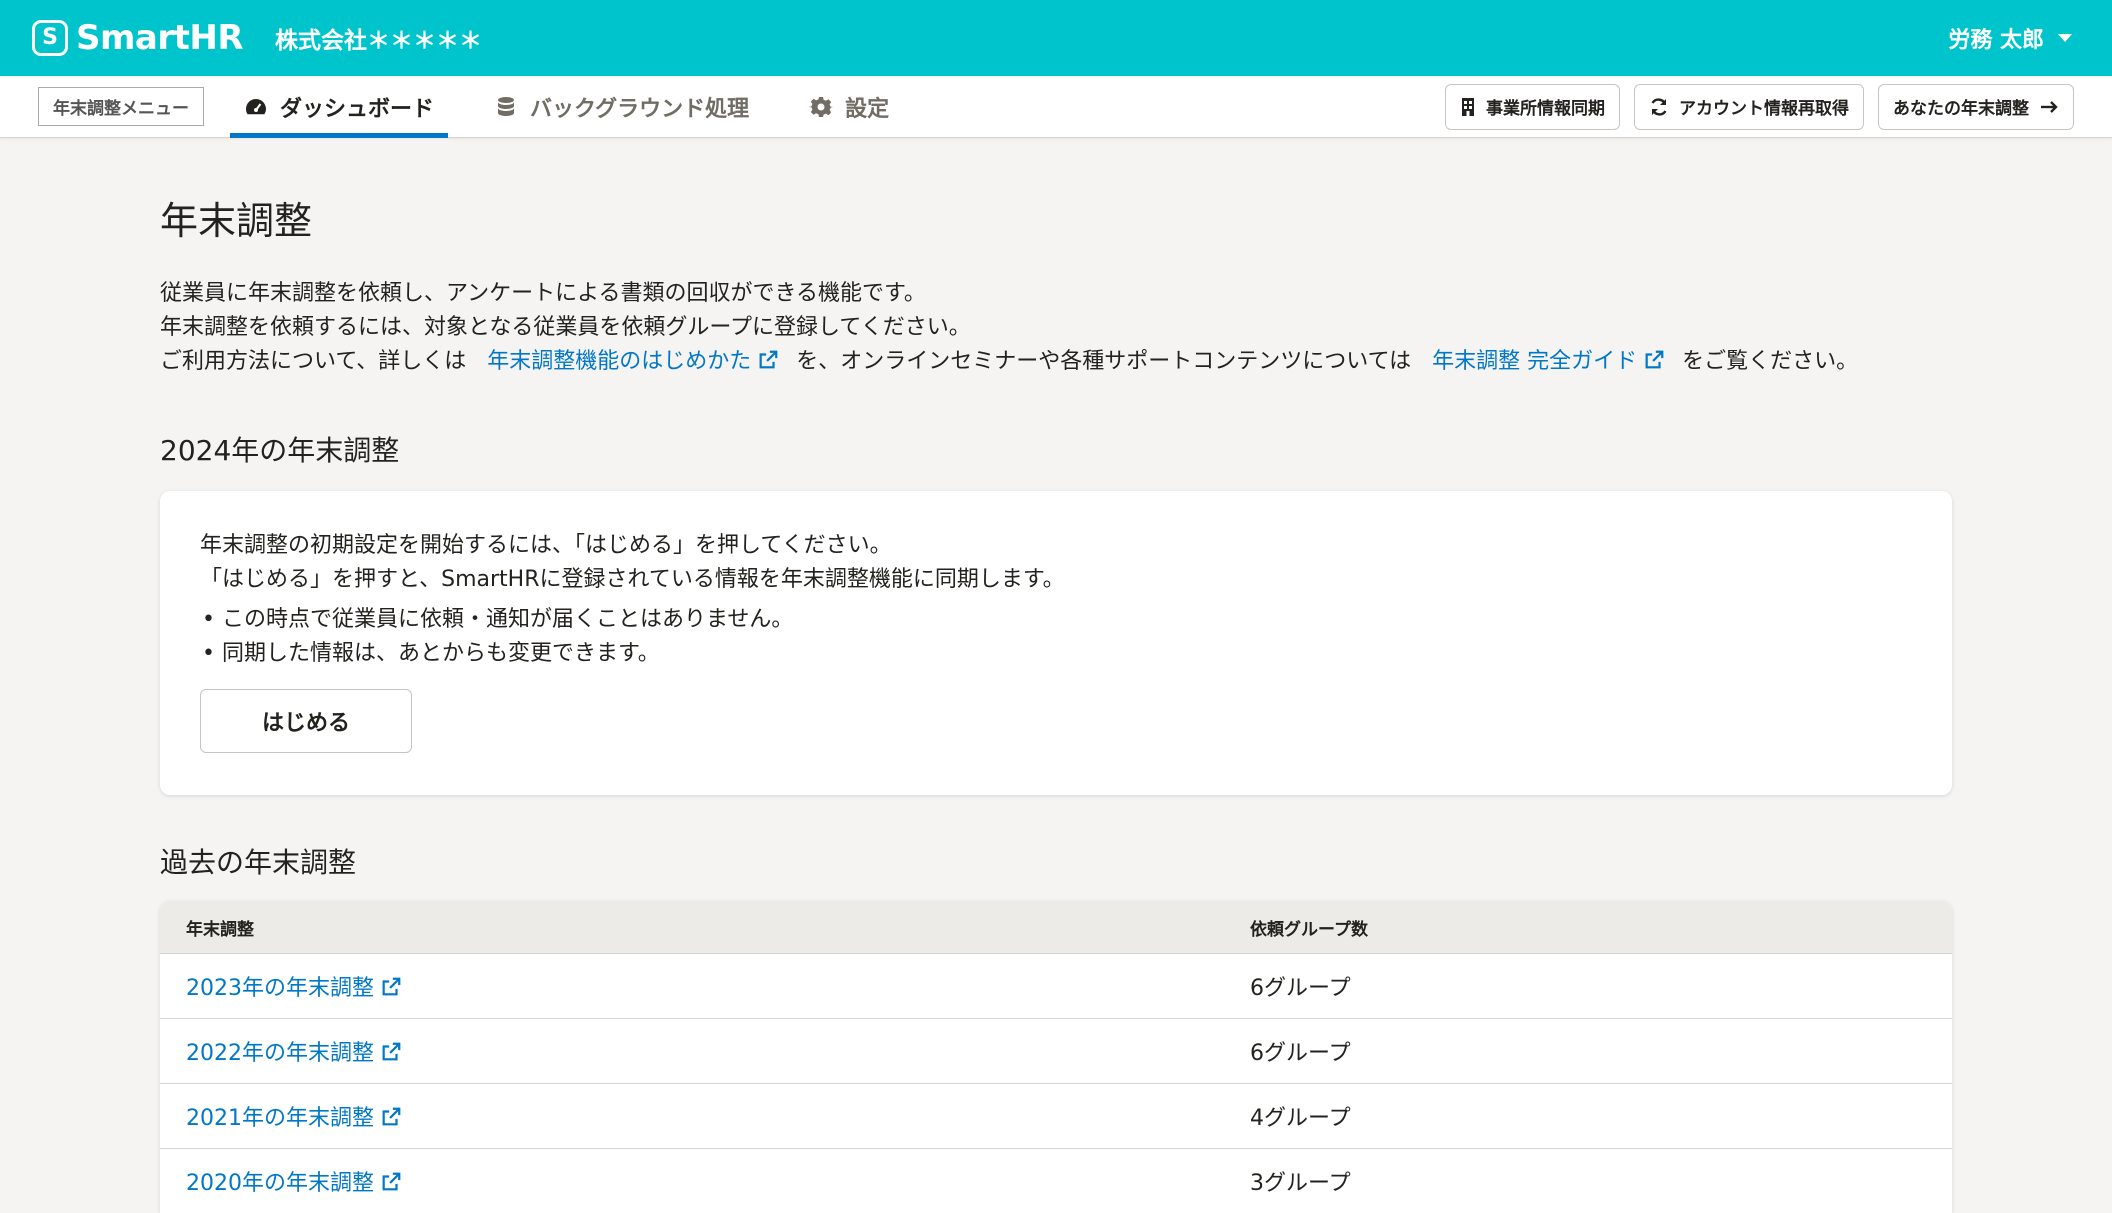 Image resolution: width=2112 pixels, height=1213 pixels. Describe the element at coordinates (1764, 108) in the screenshot. I see `button-label: アカウント情報再取得` at that location.